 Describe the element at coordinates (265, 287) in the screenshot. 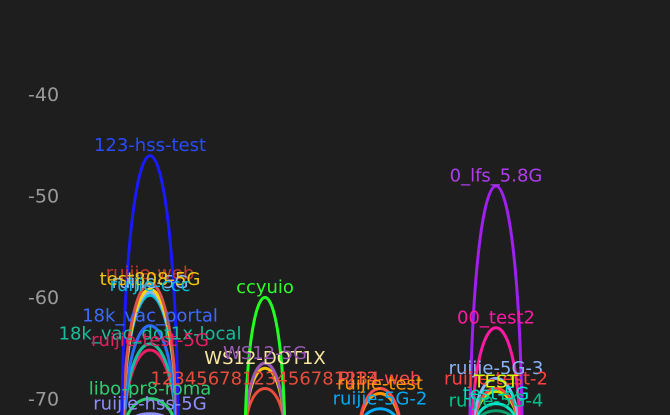

I see `network-label: ccyuio` at that location.